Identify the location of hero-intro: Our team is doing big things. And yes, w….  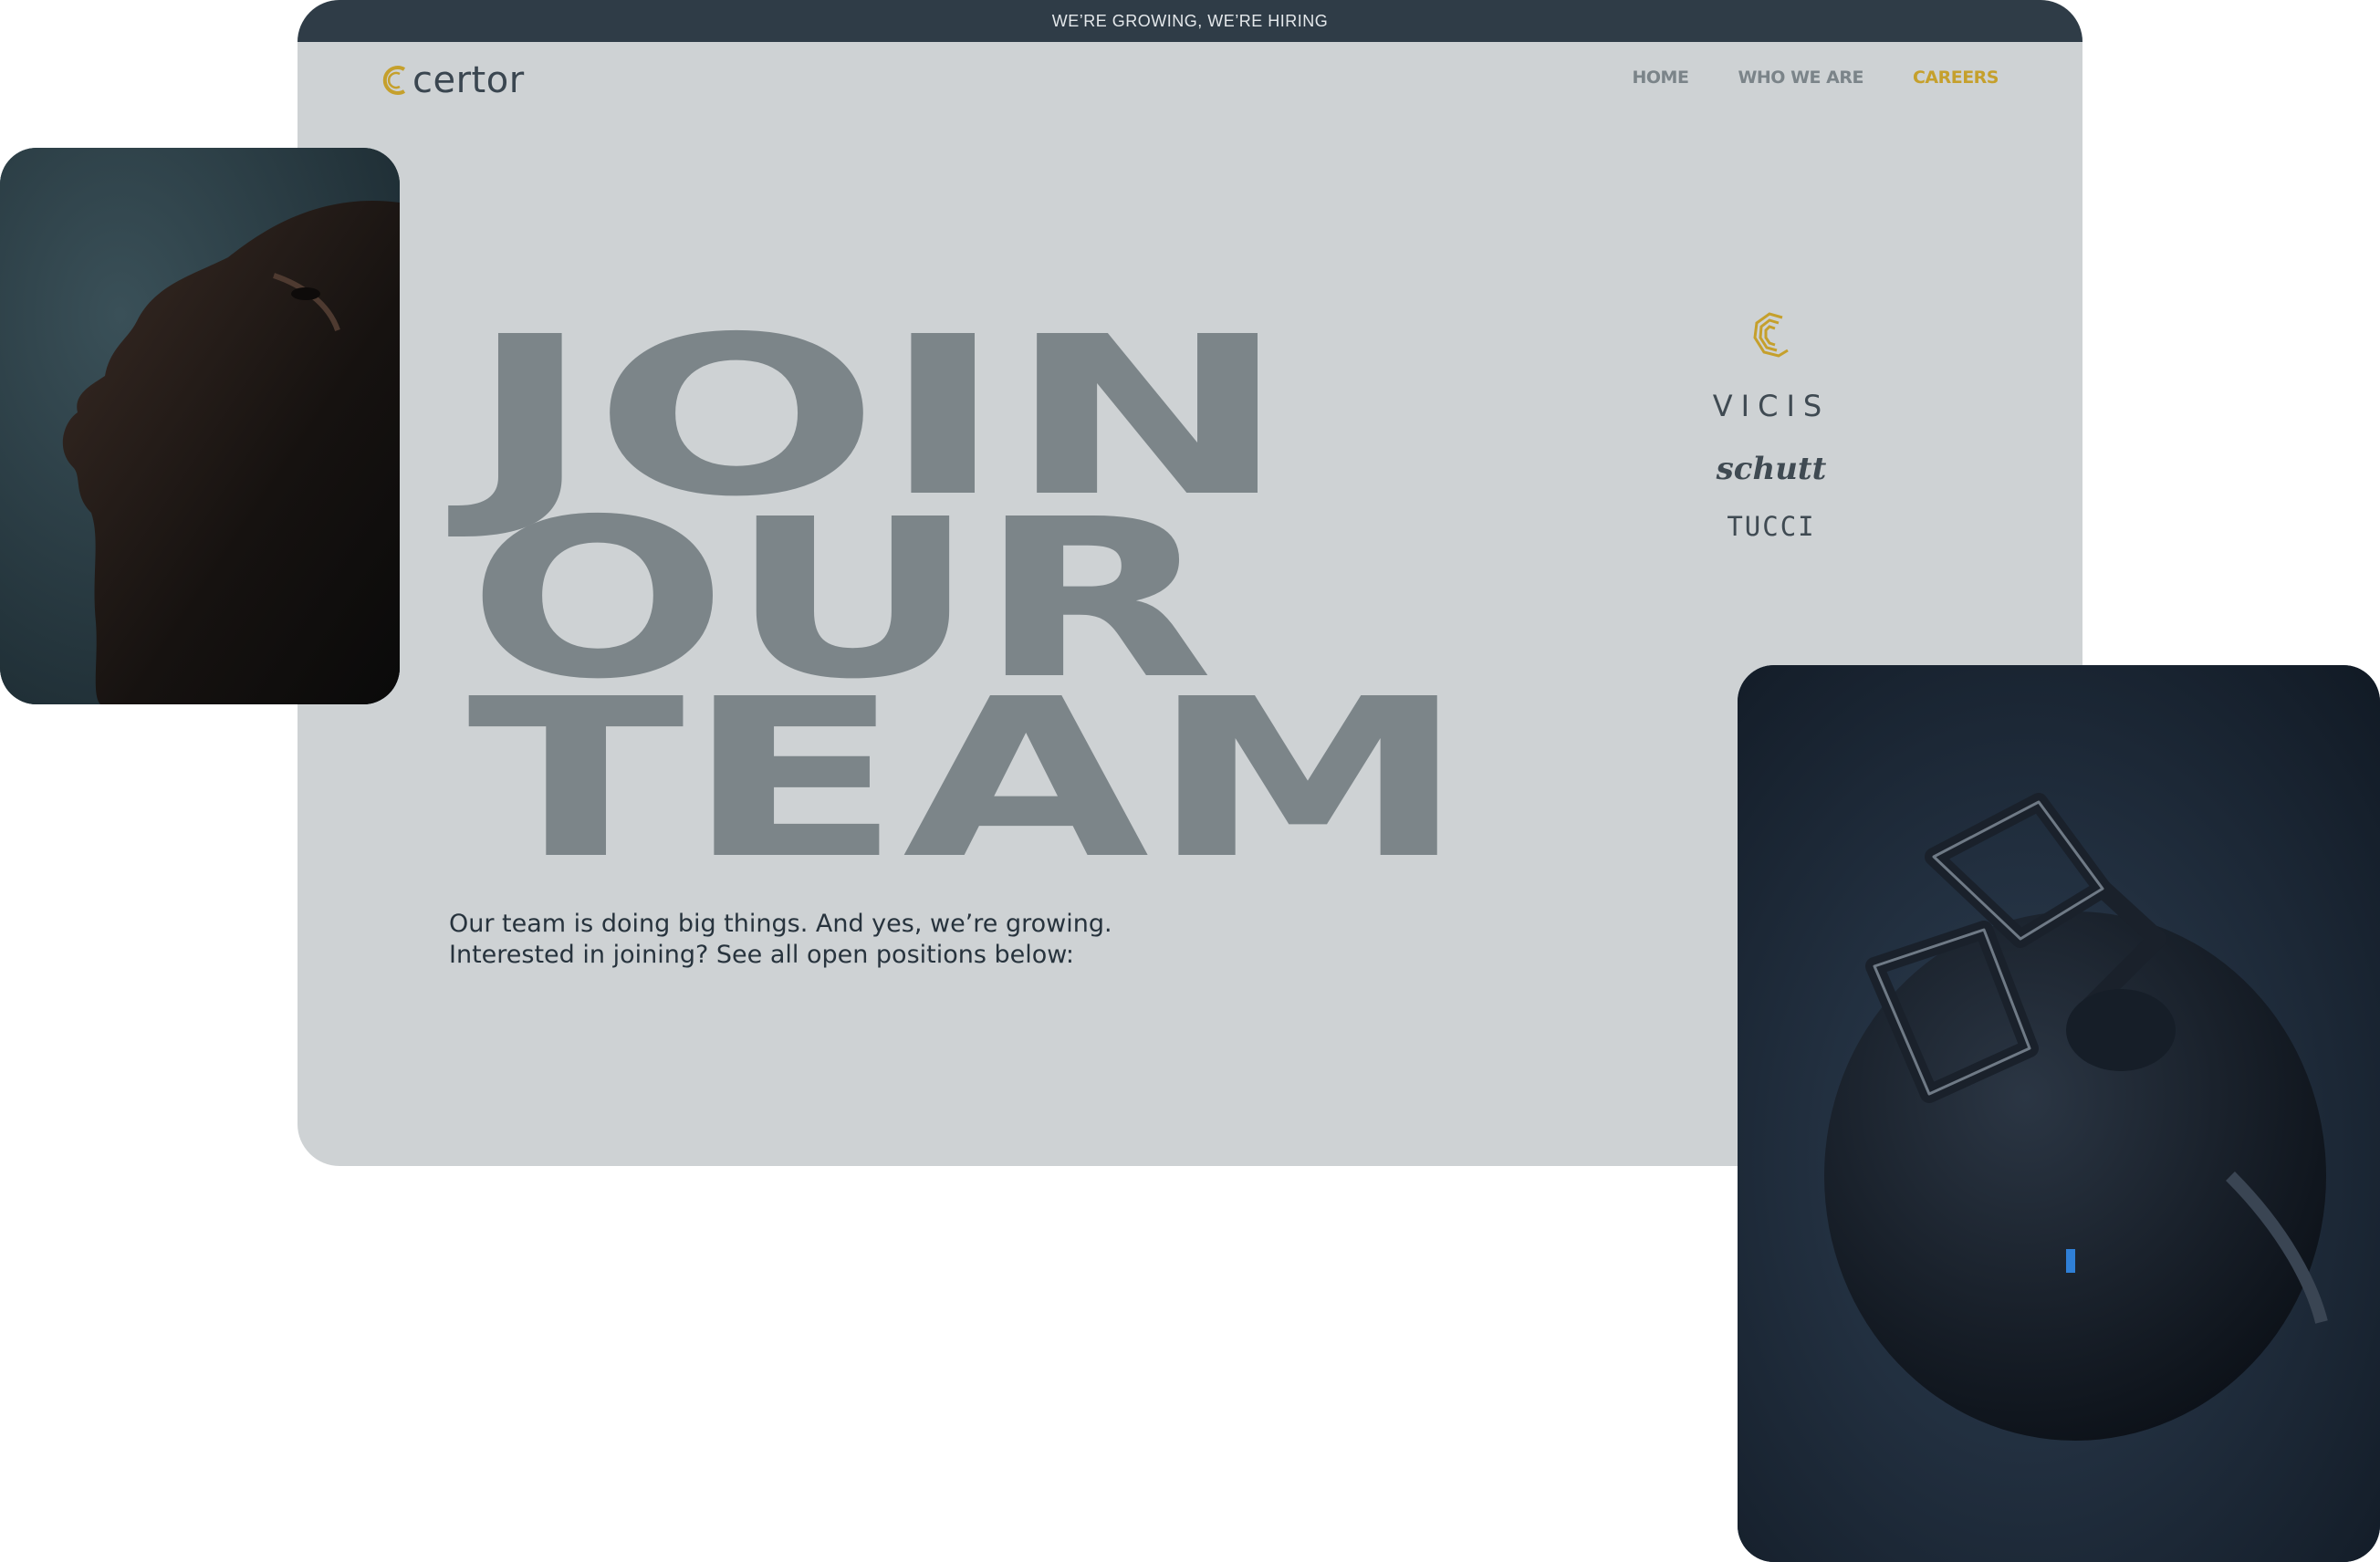
(859, 940).